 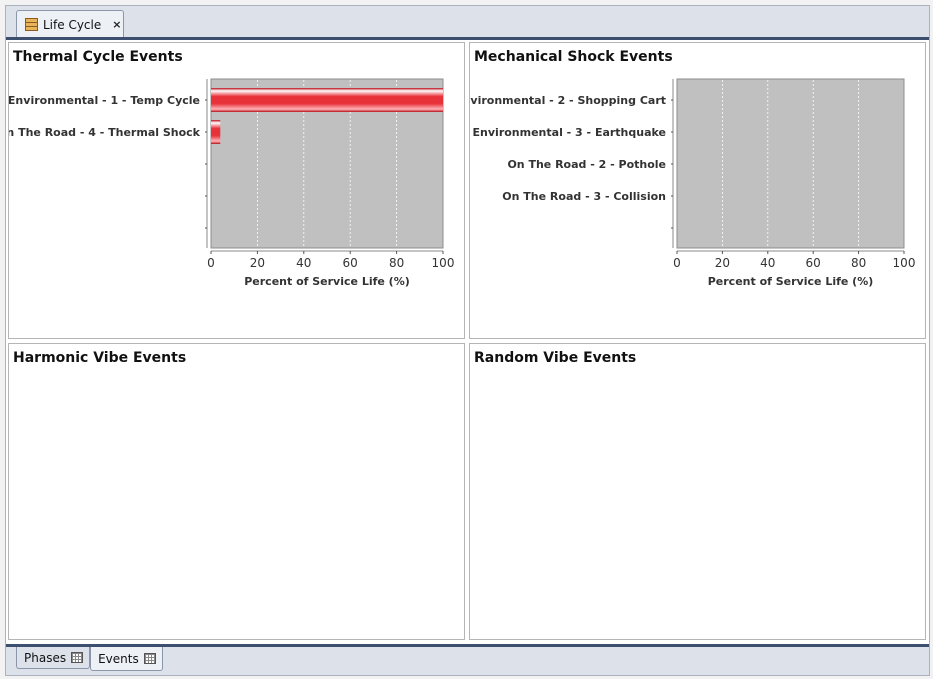 What do you see at coordinates (569, 132) in the screenshot?
I see `category-label: Environmental - 3 - Earthquake` at bounding box center [569, 132].